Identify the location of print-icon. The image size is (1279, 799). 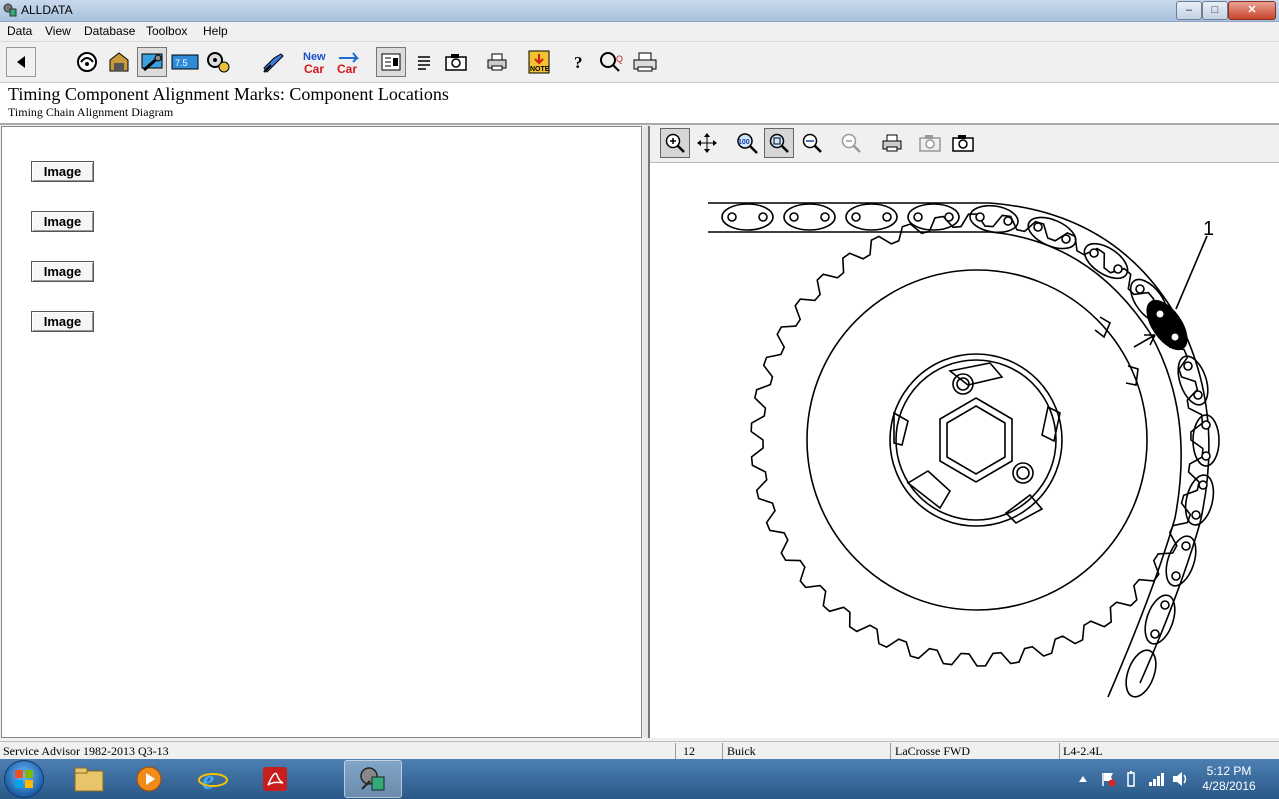
(497, 62).